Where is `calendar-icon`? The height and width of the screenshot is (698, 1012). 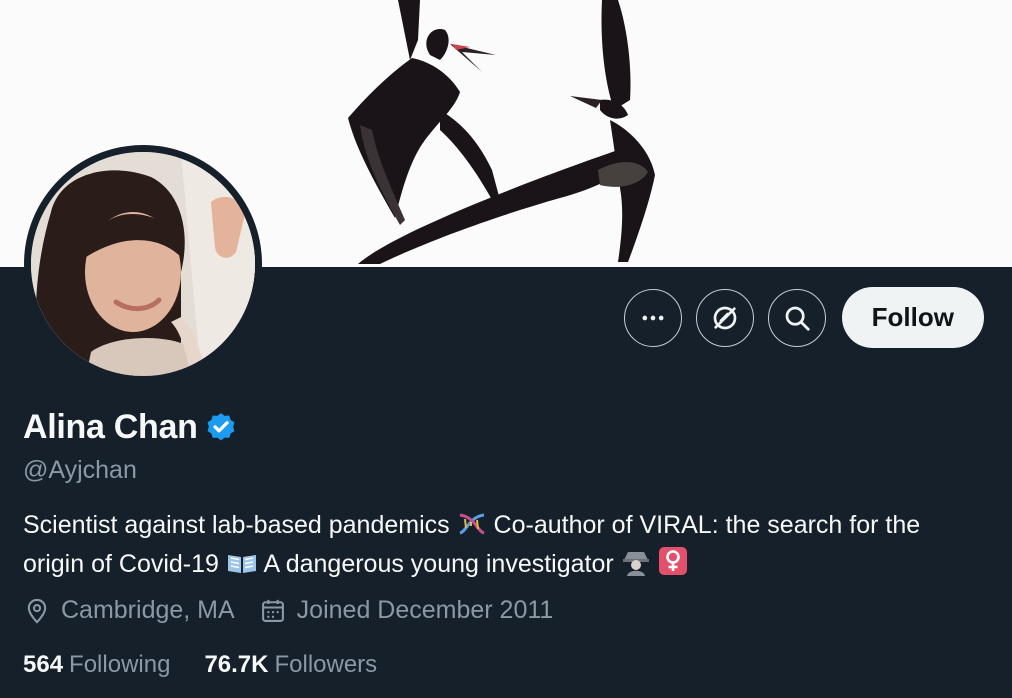
calendar-icon is located at coordinates (272, 610).